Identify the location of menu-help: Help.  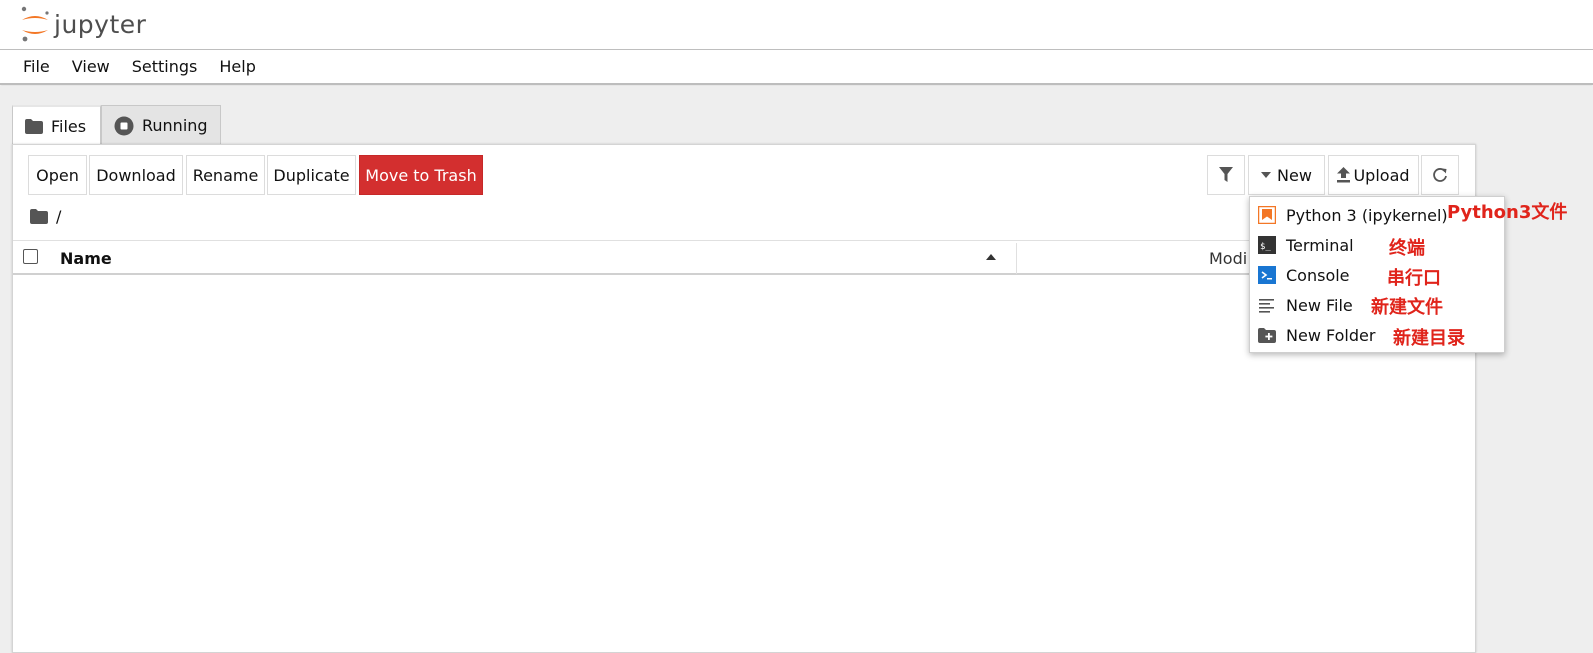
(237, 66).